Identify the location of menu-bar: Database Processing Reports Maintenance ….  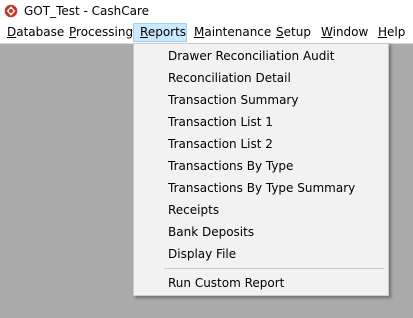
(206, 33).